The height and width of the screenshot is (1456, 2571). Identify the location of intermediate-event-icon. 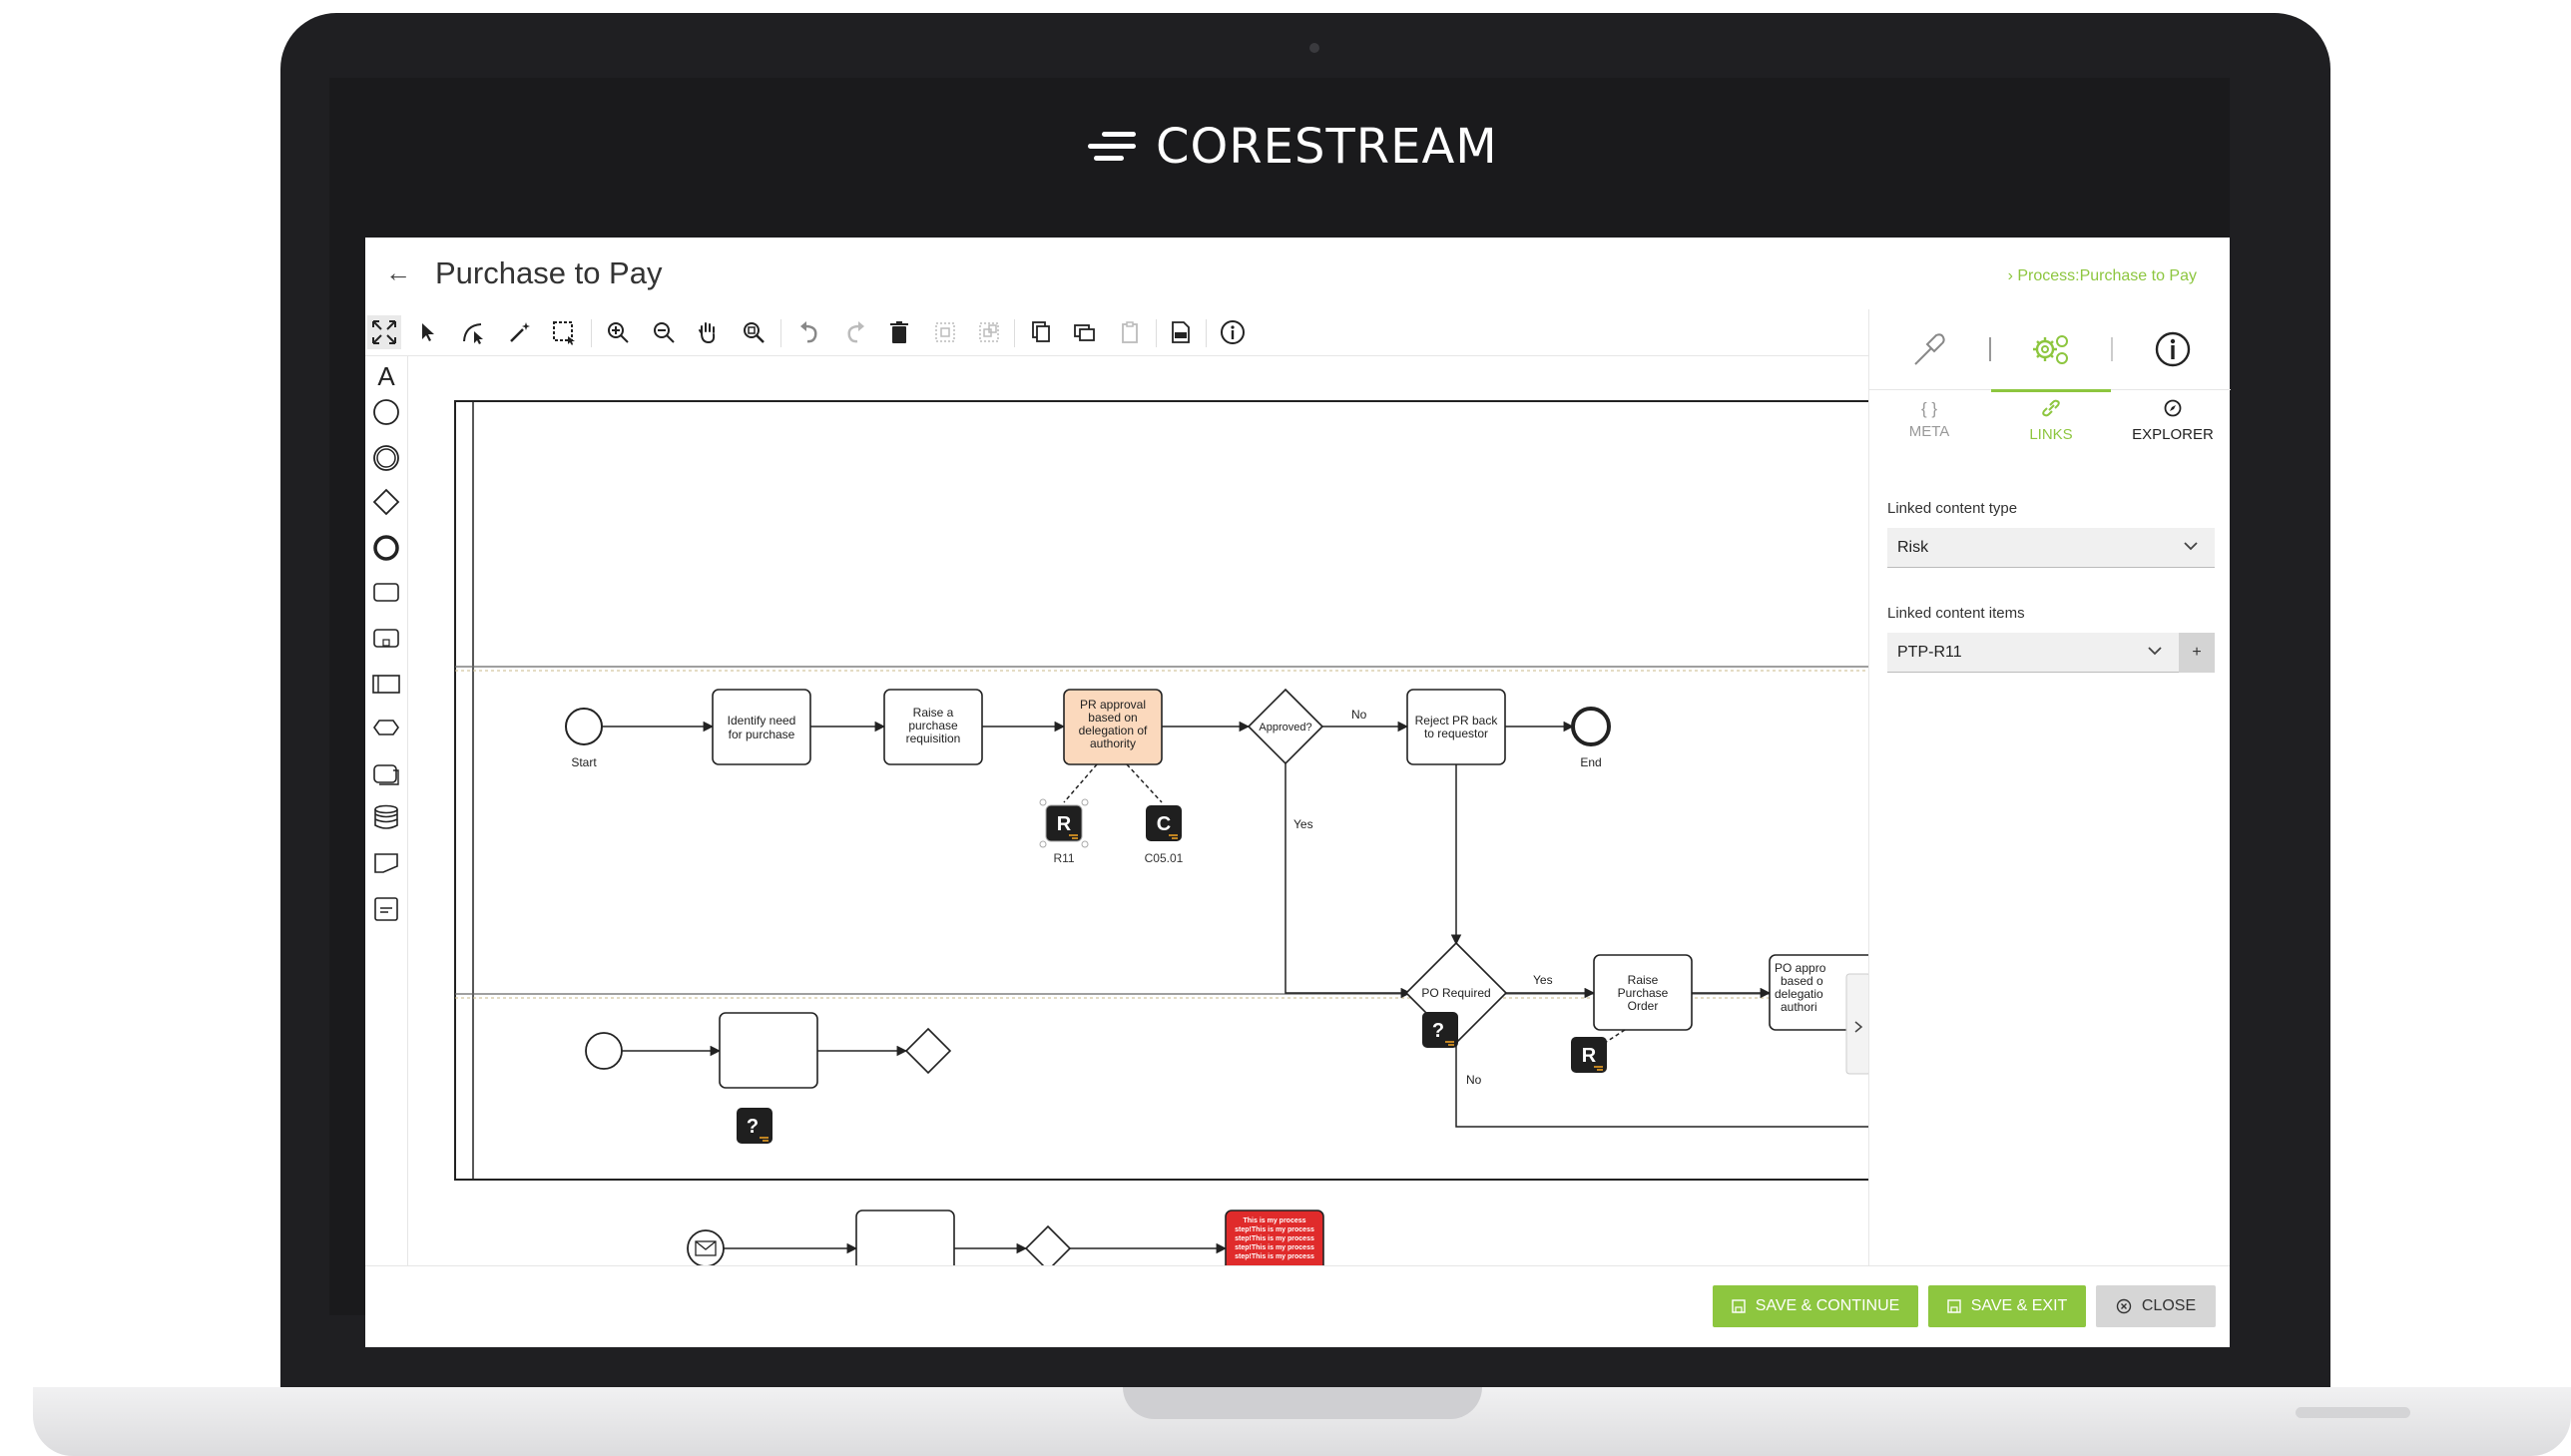
(386, 458).